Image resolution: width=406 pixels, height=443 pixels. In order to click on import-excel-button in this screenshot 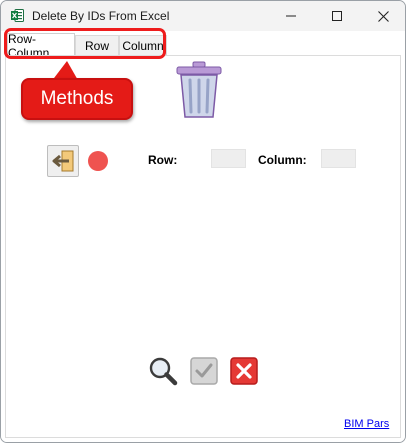, I will do `click(63, 161)`.